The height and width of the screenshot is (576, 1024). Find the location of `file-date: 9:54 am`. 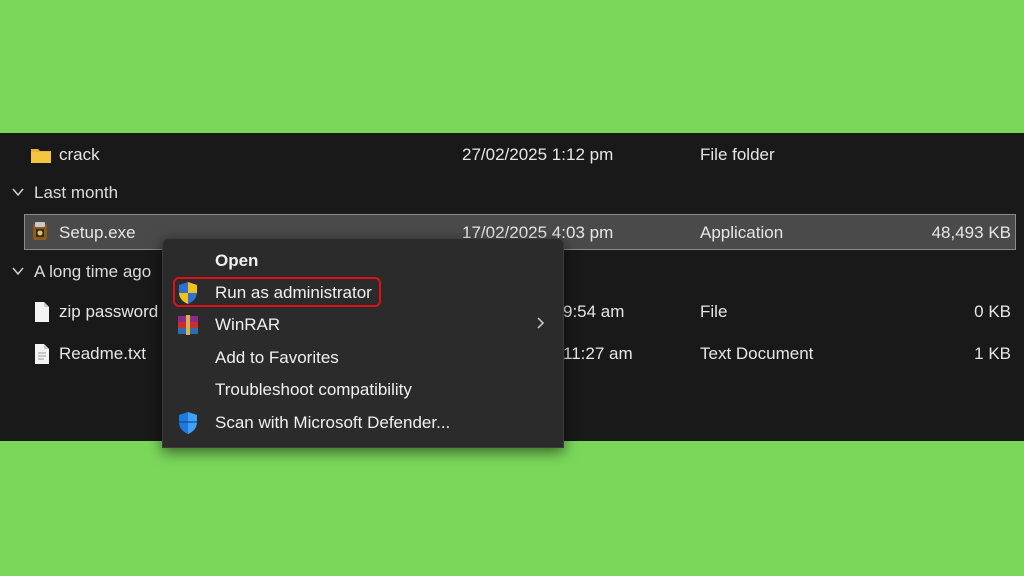

file-date: 9:54 am is located at coordinates (594, 311).